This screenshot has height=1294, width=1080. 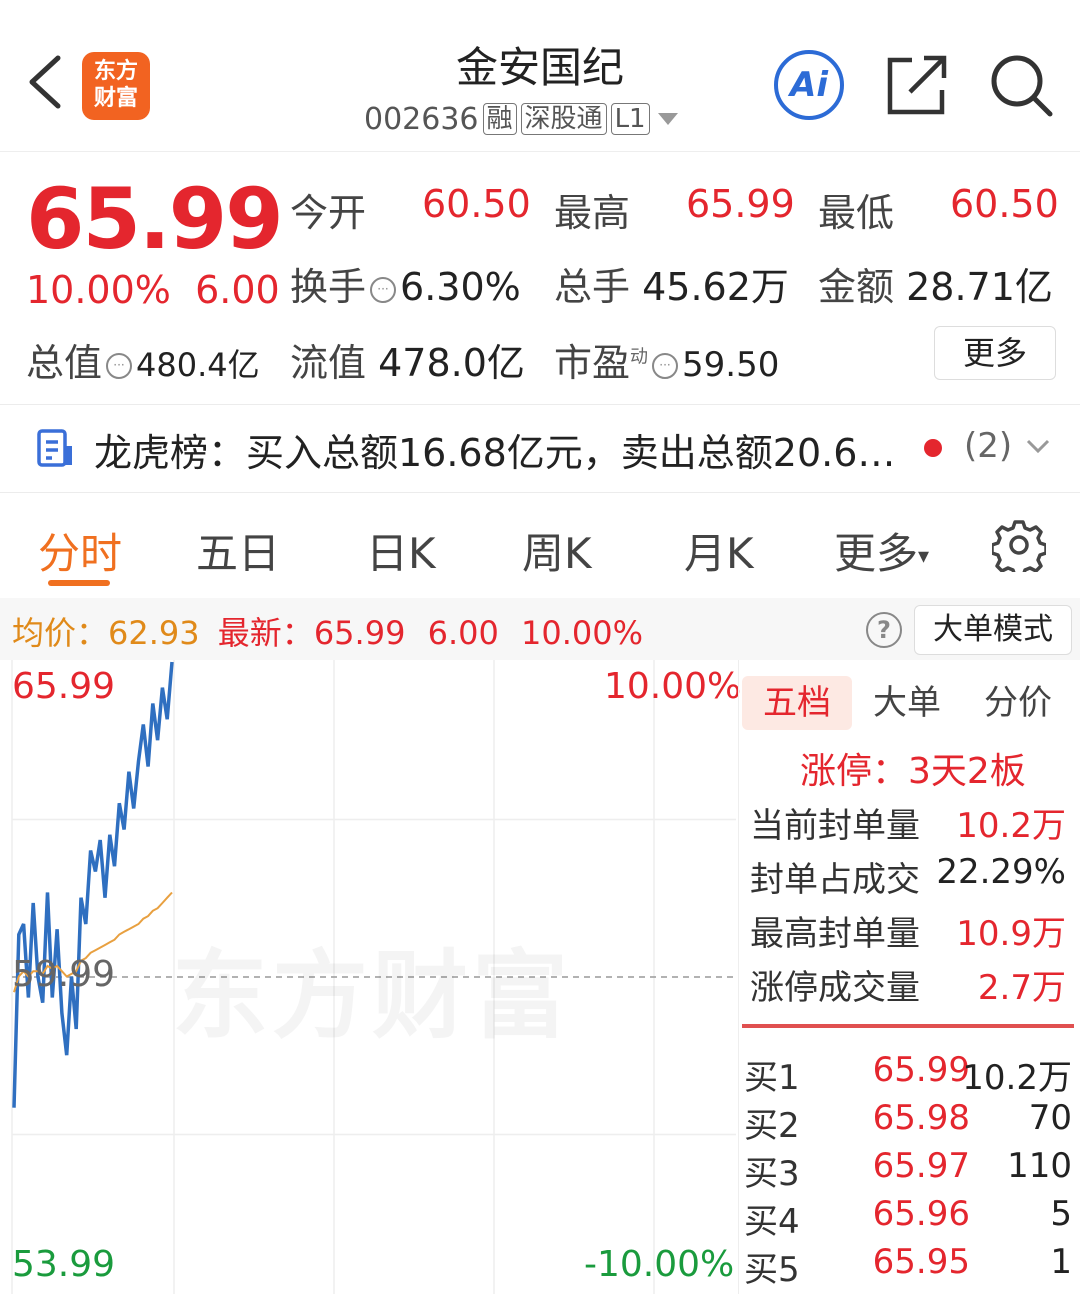 I want to click on seal-stat-value: 2.7万, so click(x=1021, y=988).